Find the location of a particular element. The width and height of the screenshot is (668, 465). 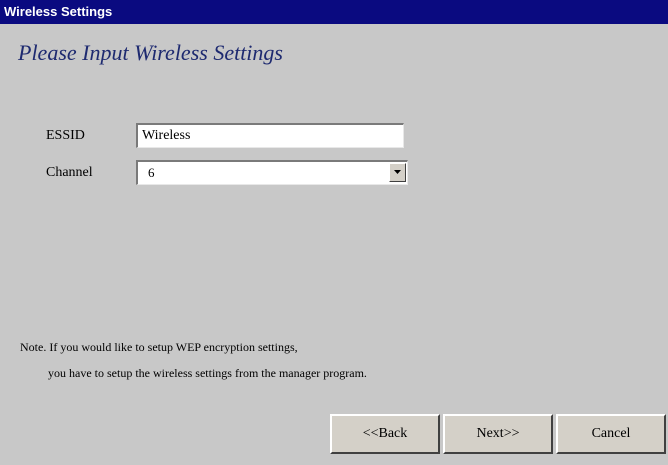

back-button: <<Back is located at coordinates (385, 434).